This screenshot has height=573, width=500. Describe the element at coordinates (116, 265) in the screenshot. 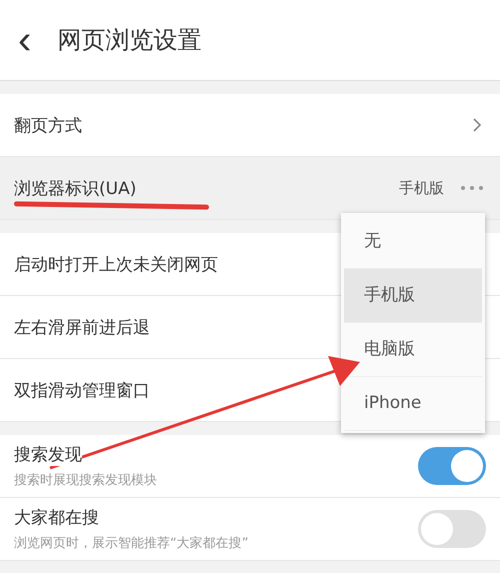

I see `row-label: 启动时打开上次未关闭网页` at that location.